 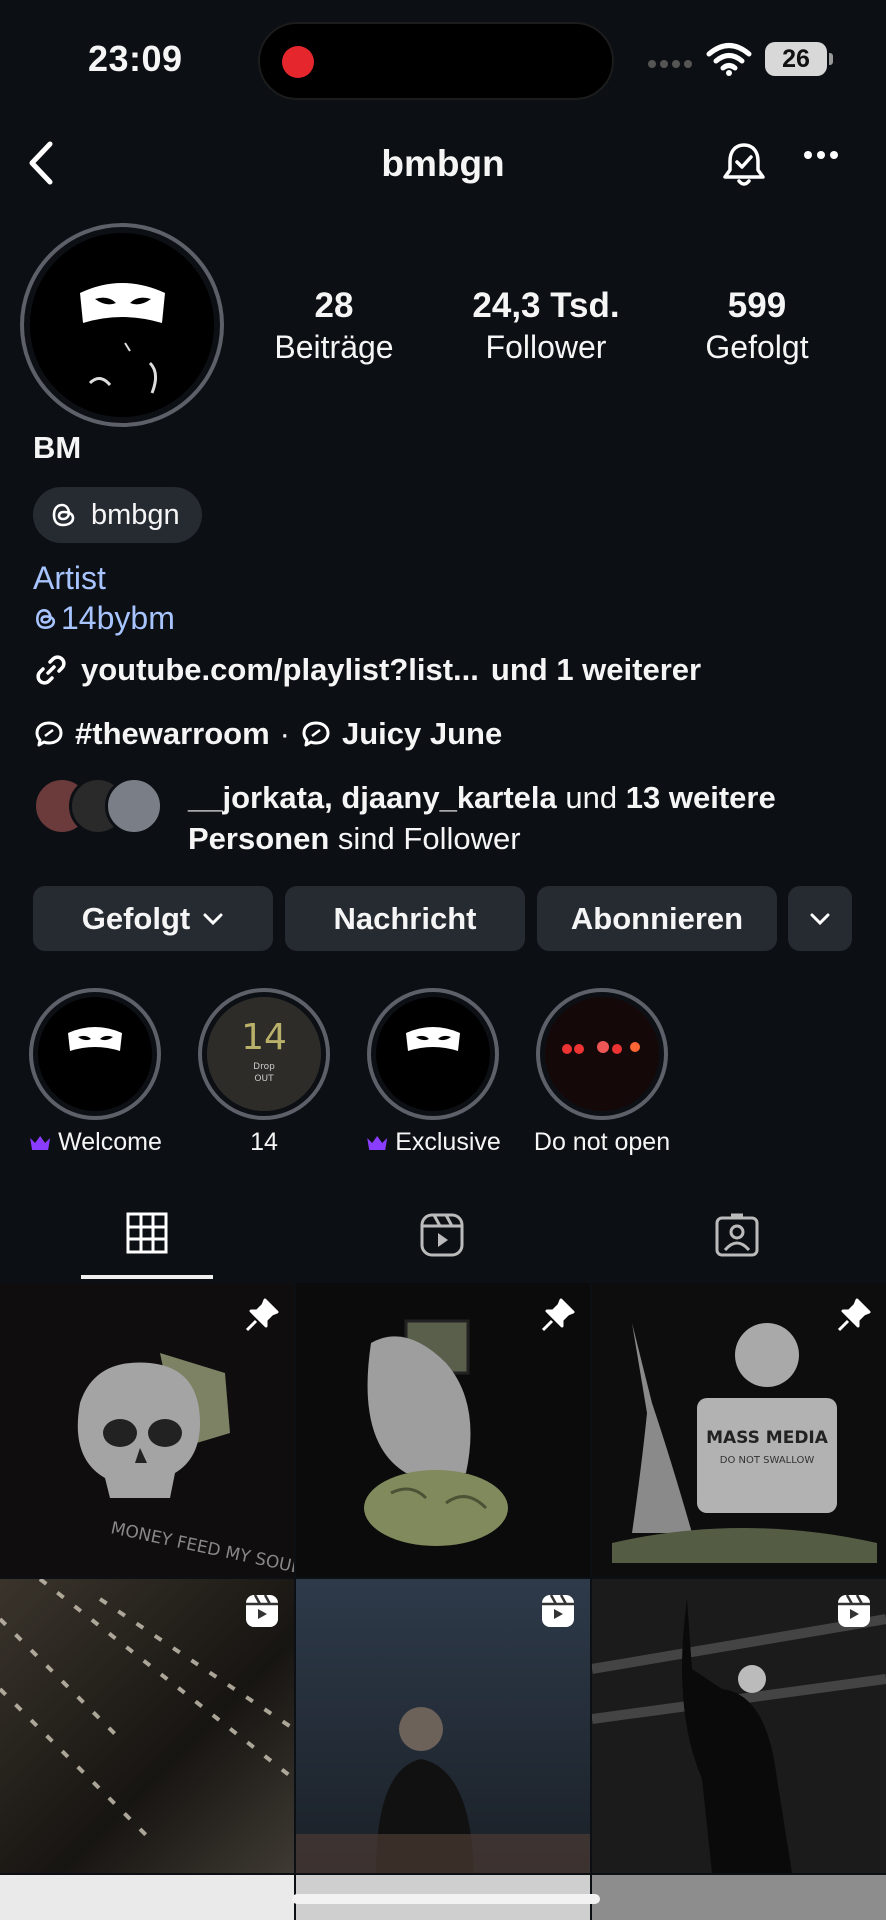 What do you see at coordinates (757, 305) in the screenshot?
I see `following-count: 599` at bounding box center [757, 305].